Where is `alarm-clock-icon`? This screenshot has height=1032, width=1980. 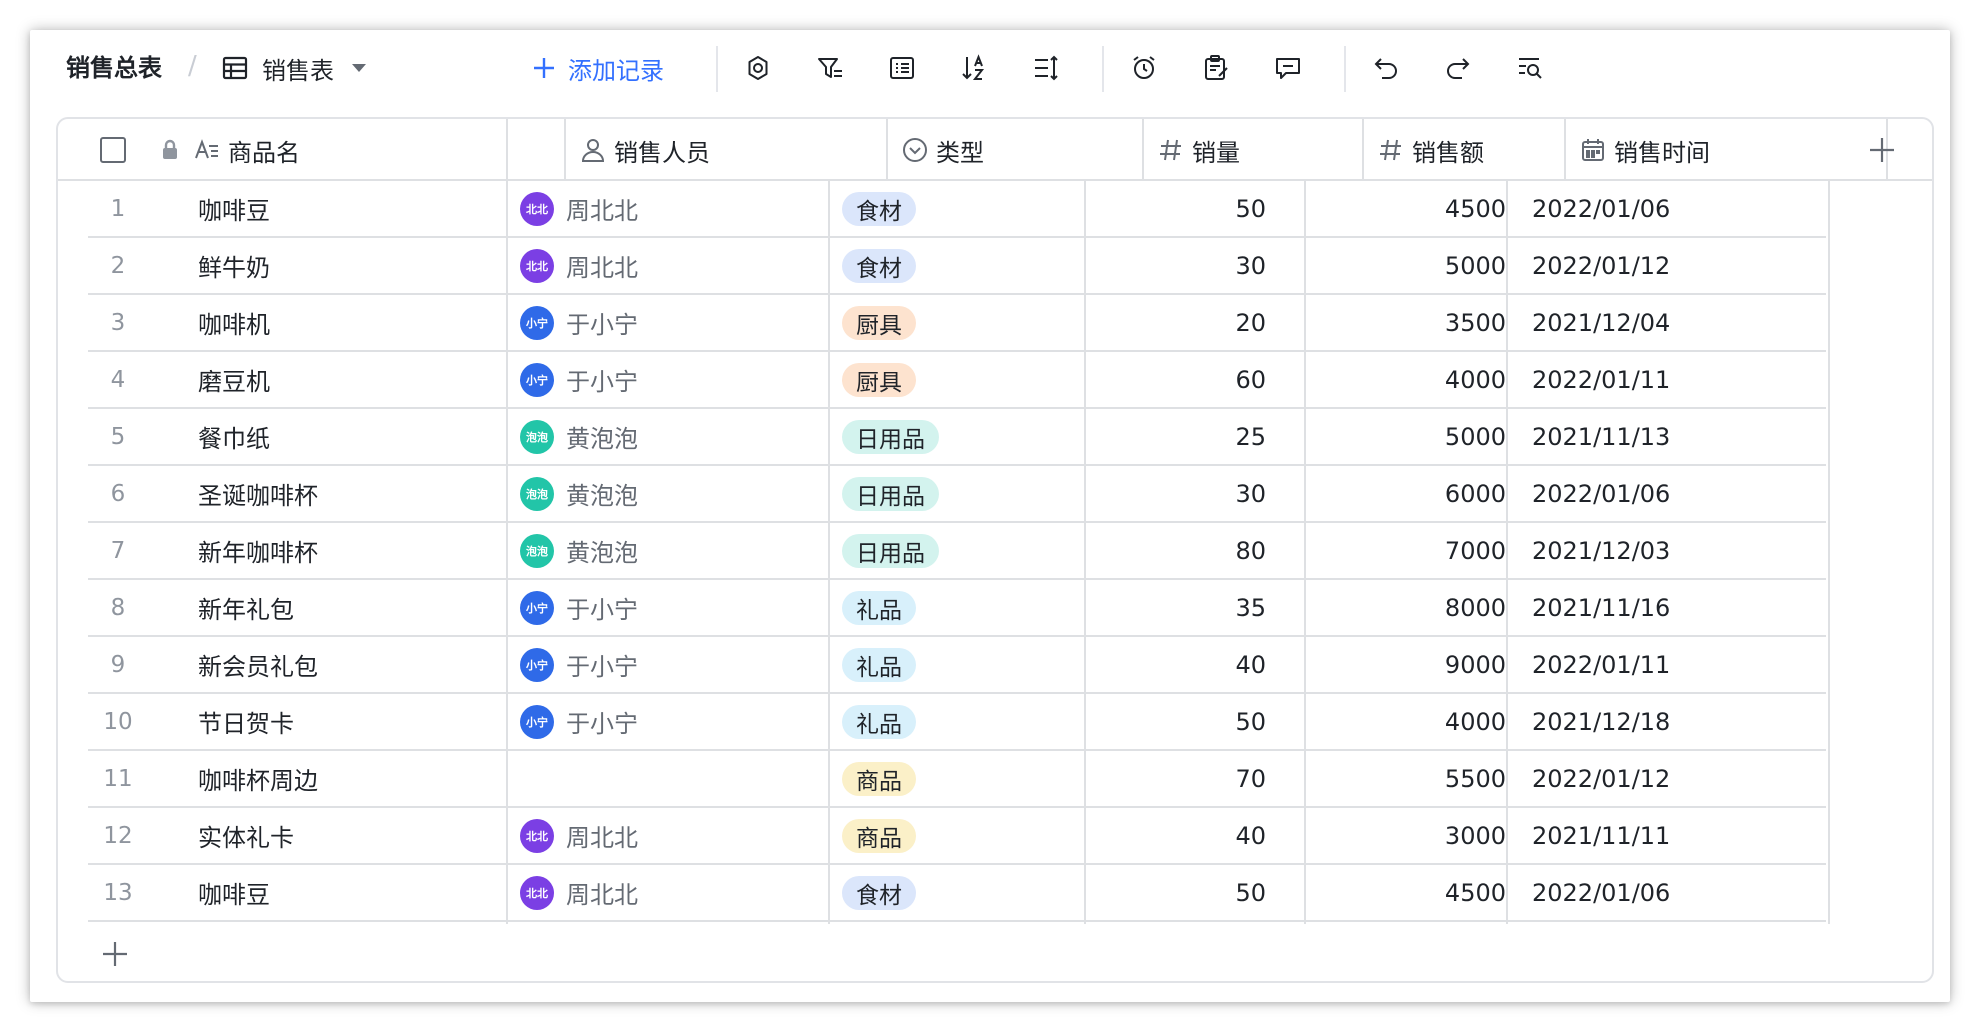 alarm-clock-icon is located at coordinates (1144, 68).